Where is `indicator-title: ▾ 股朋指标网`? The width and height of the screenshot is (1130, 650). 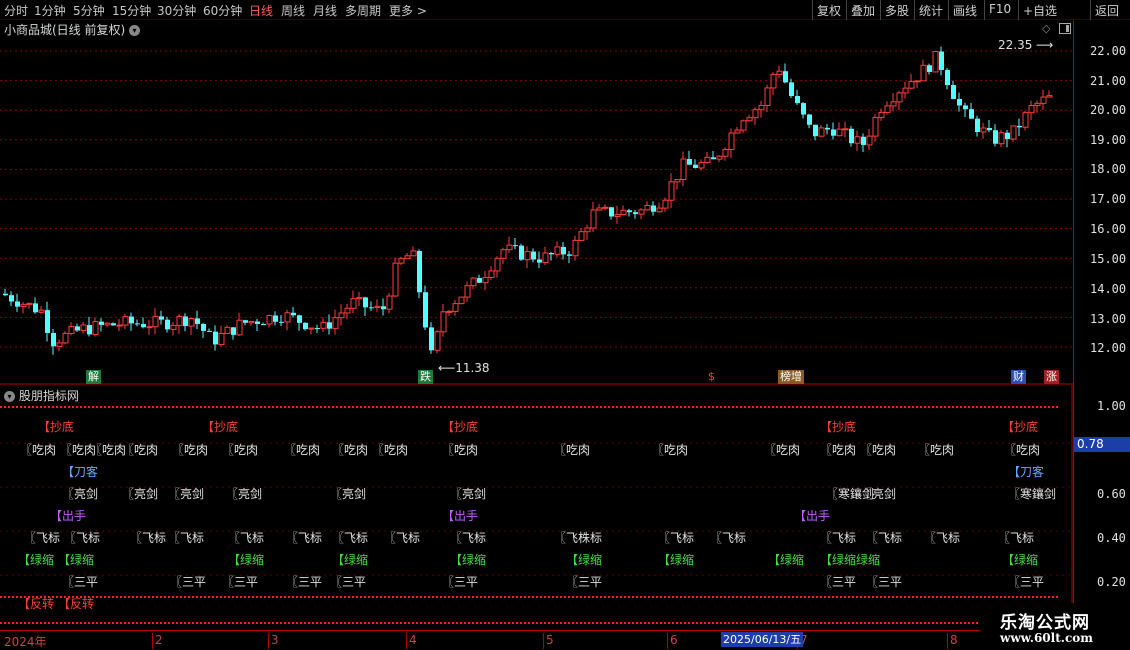
indicator-title: ▾ 股朋指标网 is located at coordinates (41, 395).